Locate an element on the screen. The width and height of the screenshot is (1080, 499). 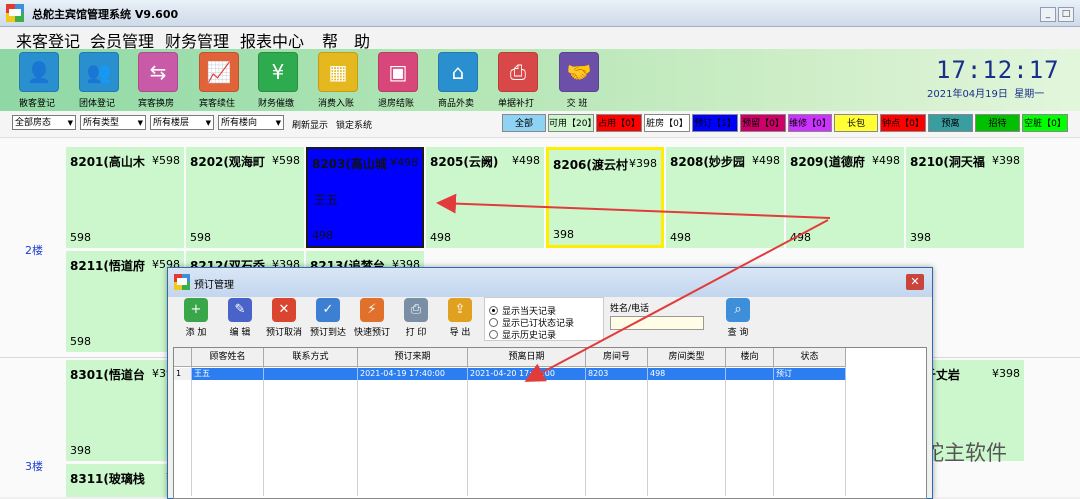
status-legend-item: 预订【1】 is located at coordinates (715, 123).